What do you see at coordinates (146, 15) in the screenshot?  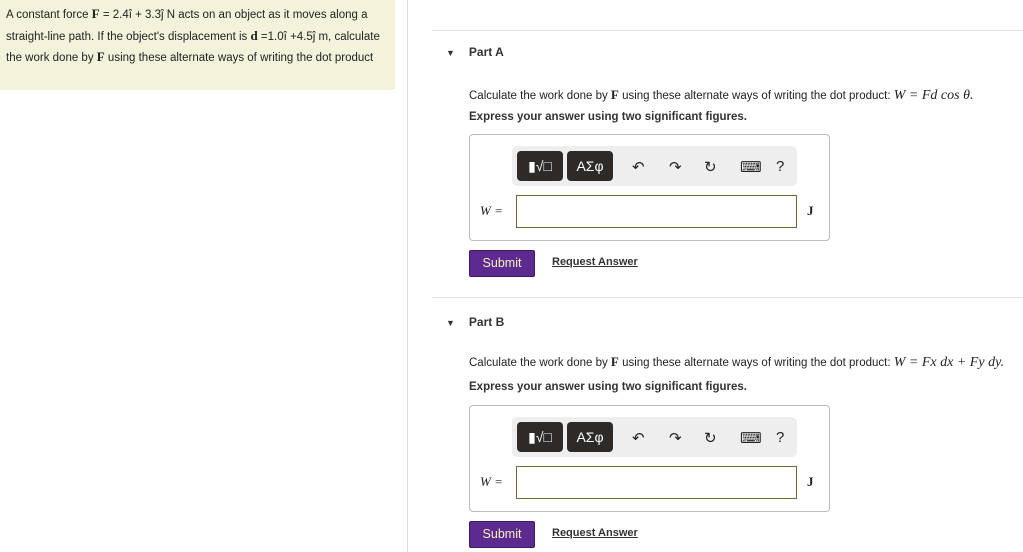 I see `text: + 3.3` at bounding box center [146, 15].